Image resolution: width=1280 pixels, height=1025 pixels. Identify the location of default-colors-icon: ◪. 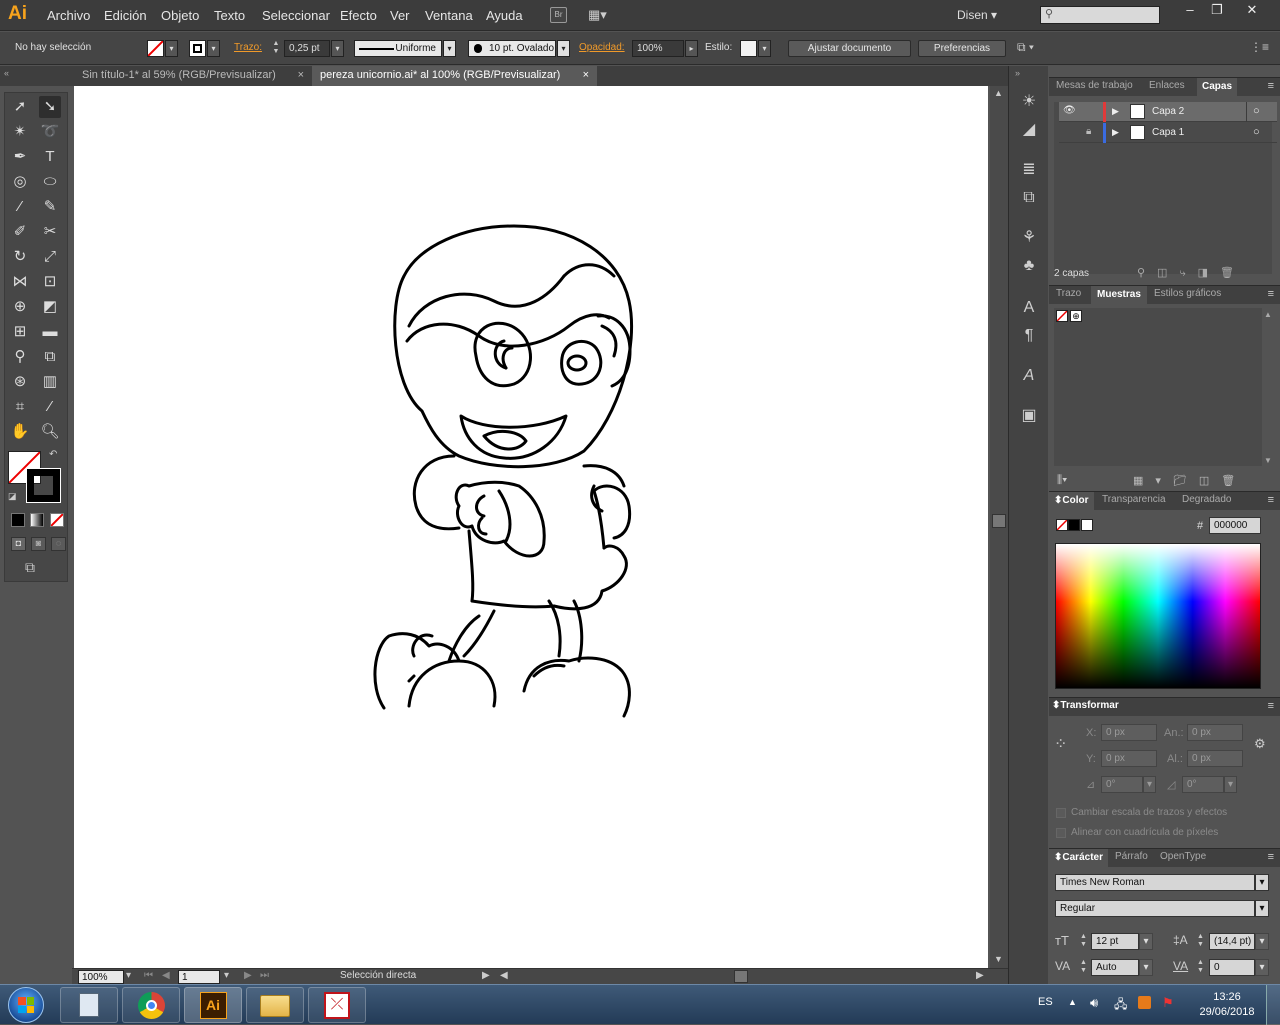
(12, 496).